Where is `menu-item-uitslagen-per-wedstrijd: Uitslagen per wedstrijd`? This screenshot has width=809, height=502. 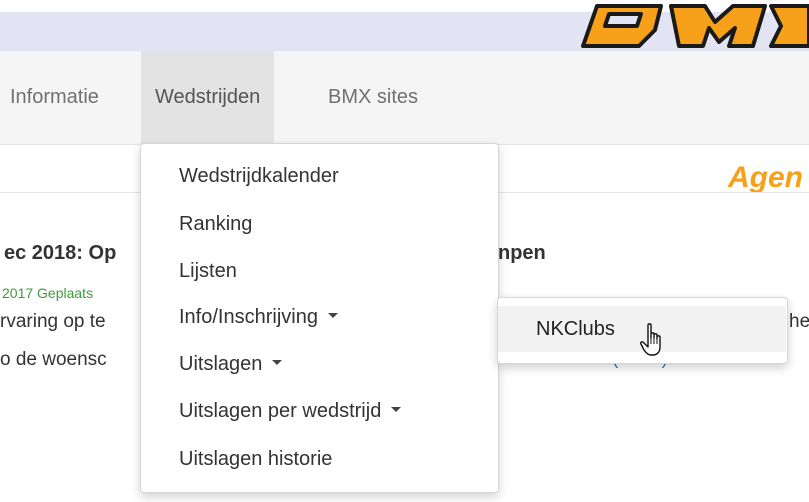 menu-item-uitslagen-per-wedstrijd: Uitslagen per wedstrijd is located at coordinates (290, 411).